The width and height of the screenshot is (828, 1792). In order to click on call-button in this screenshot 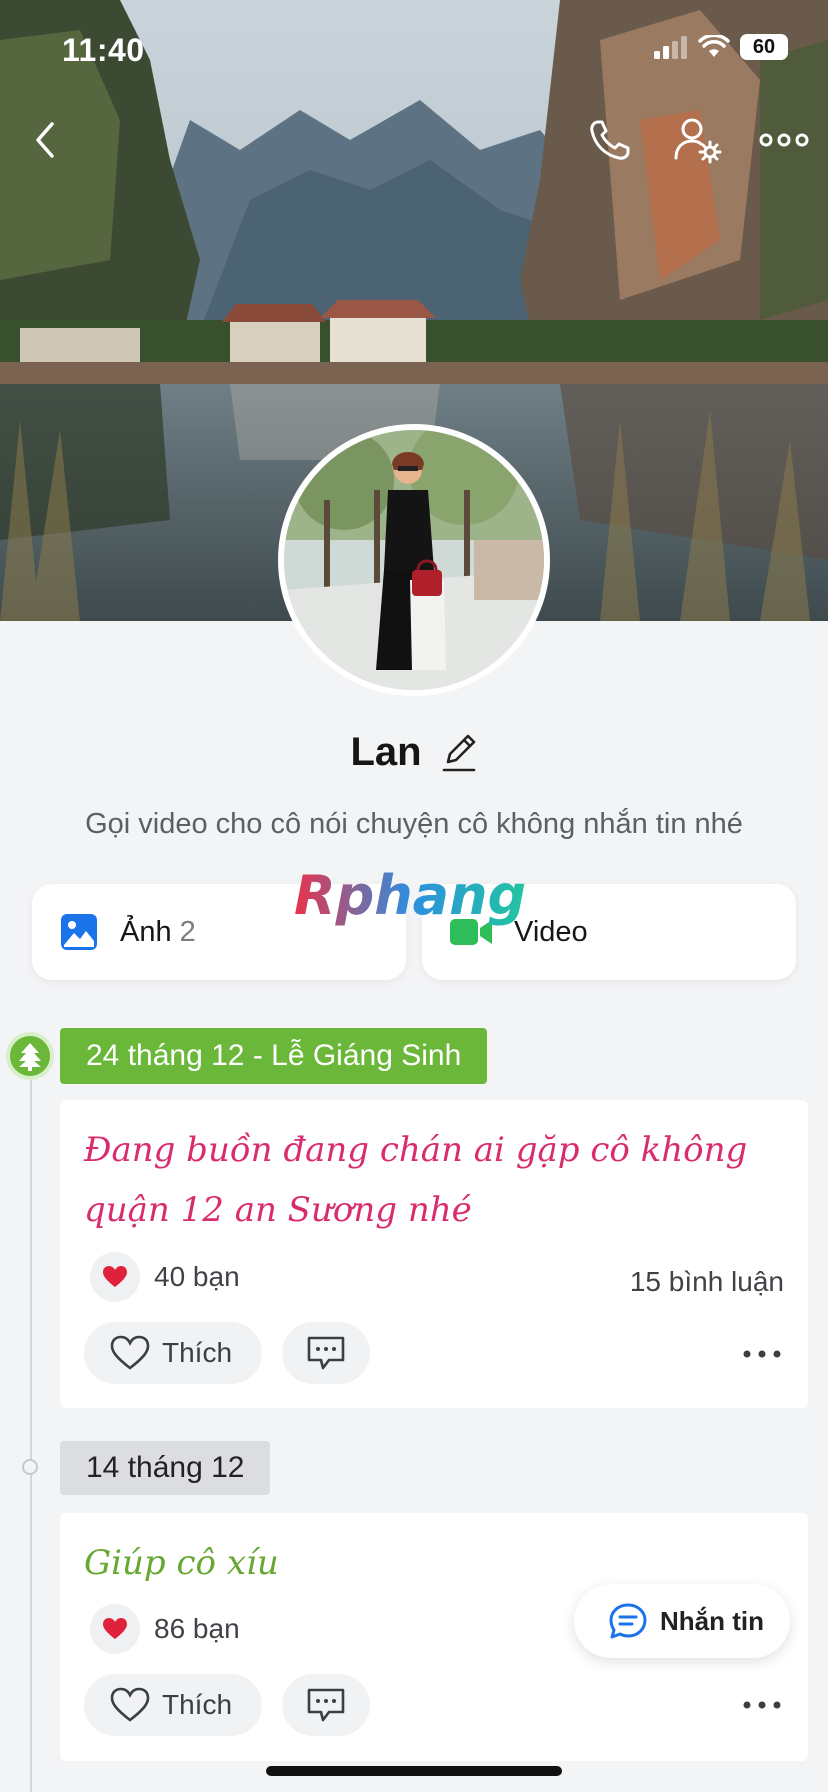, I will do `click(609, 141)`.